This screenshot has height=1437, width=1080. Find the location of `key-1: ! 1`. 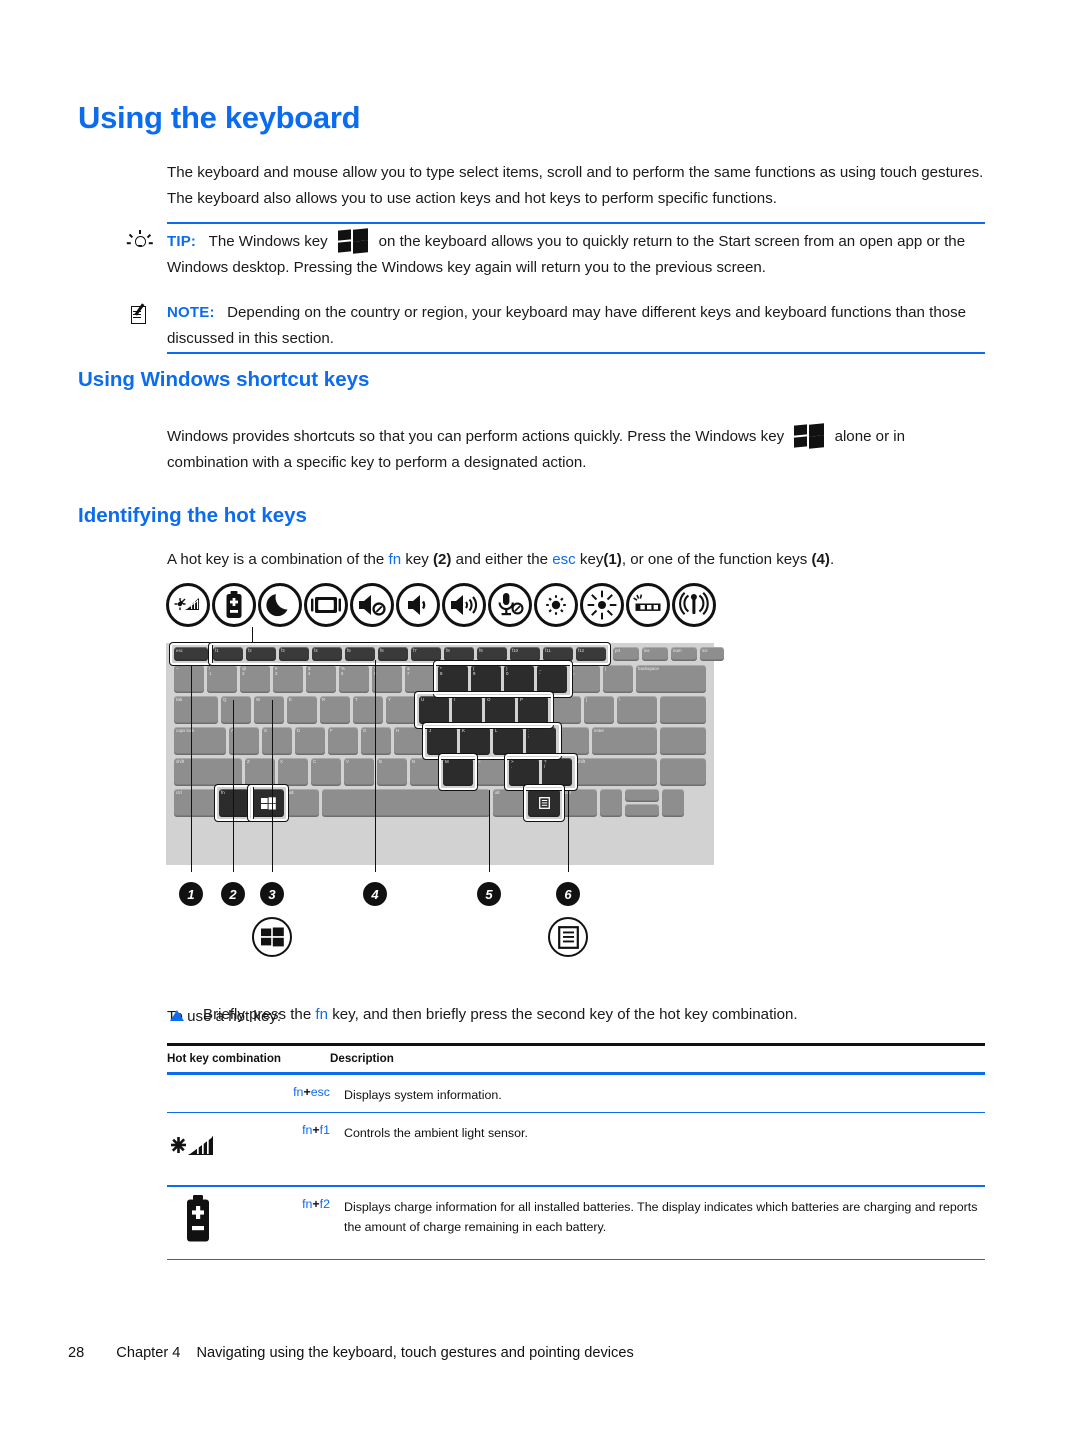

key-1: ! 1 is located at coordinates (222, 679).